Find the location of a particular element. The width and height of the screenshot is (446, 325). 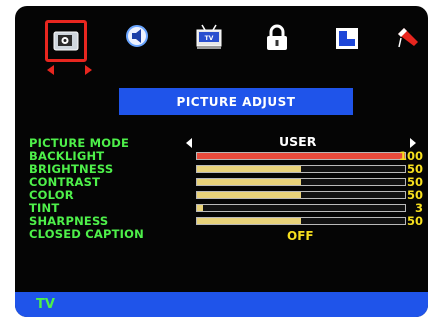

tint-slider is located at coordinates (301, 208).